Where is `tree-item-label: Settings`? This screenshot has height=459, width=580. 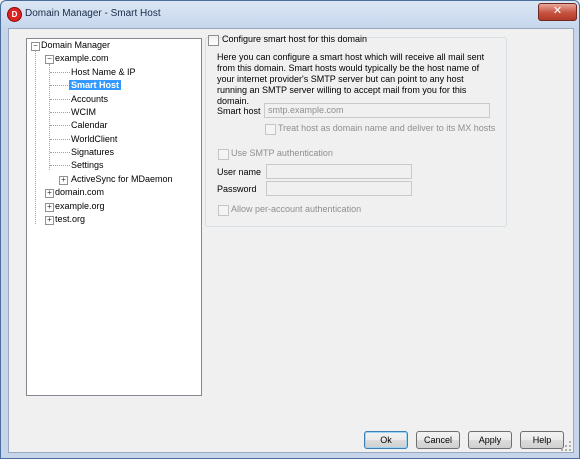 tree-item-label: Settings is located at coordinates (87, 165).